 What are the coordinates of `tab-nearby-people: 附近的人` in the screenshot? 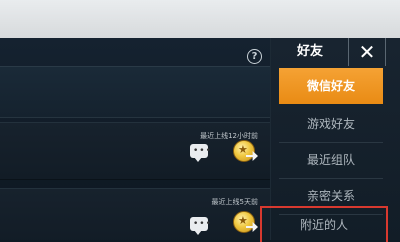 It's located at (324, 224).